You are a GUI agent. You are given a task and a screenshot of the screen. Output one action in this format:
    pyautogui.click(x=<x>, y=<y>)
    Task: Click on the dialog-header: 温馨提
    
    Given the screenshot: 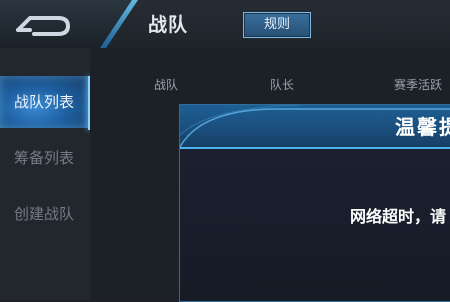 What is the action you would take?
    pyautogui.click(x=315, y=127)
    